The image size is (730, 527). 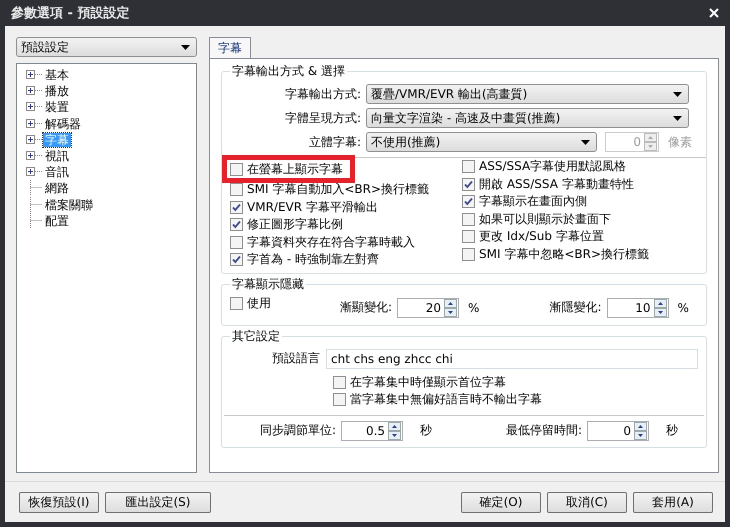 What do you see at coordinates (366, 307) in the screenshot?
I see `field-label: 漸顯變化:` at bounding box center [366, 307].